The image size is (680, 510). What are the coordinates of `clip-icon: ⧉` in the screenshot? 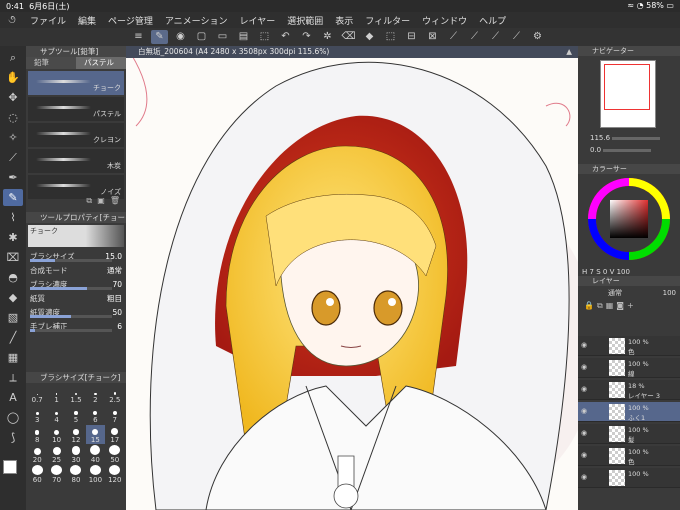 It's located at (601, 305).